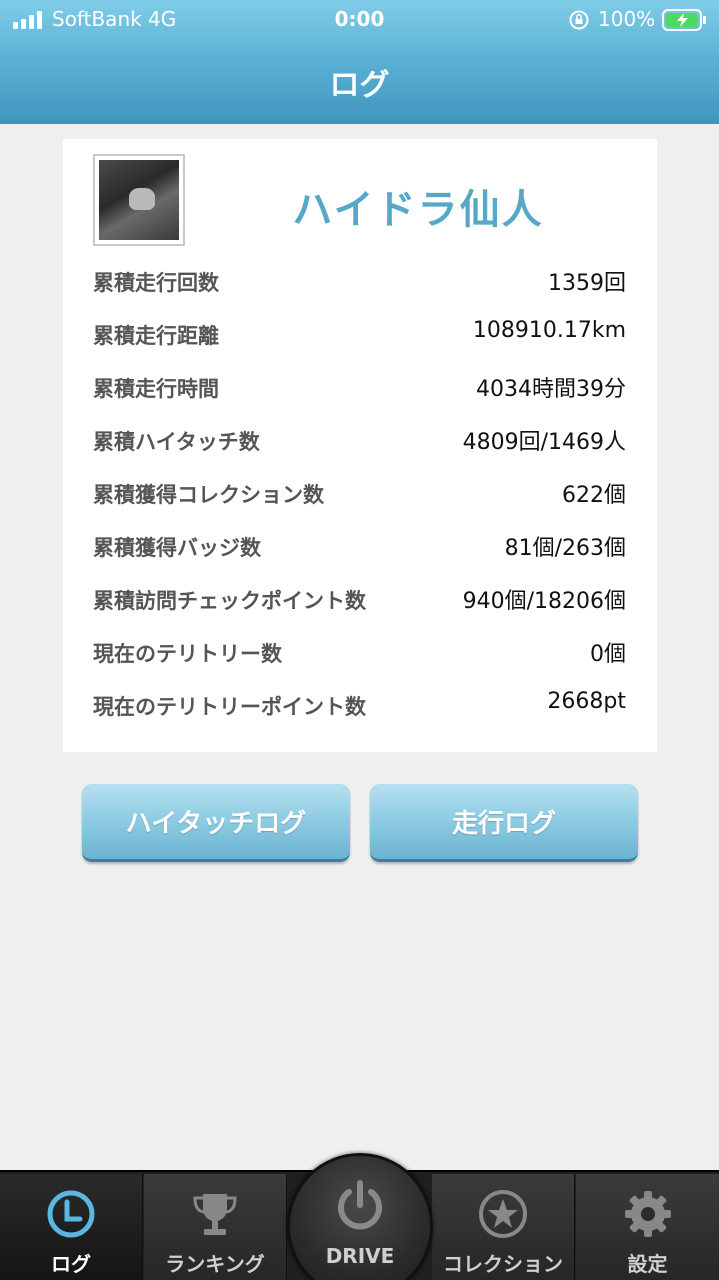  I want to click on stat-value: 622個, so click(594, 495).